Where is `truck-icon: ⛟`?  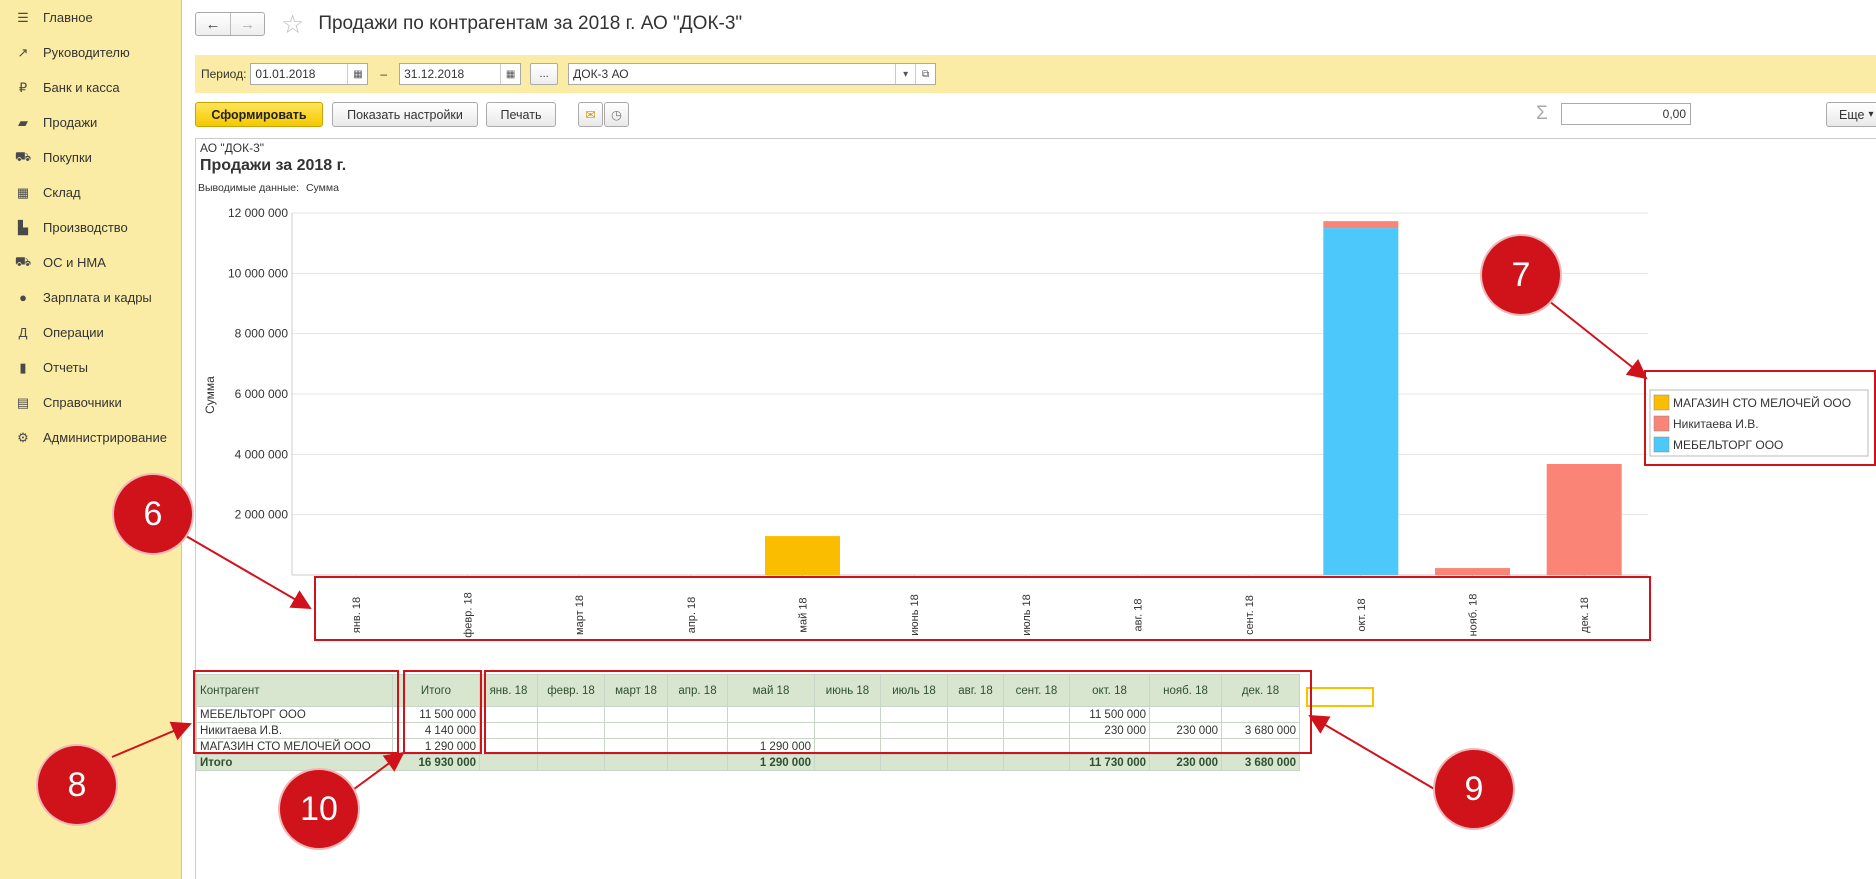 truck-icon: ⛟ is located at coordinates (23, 261).